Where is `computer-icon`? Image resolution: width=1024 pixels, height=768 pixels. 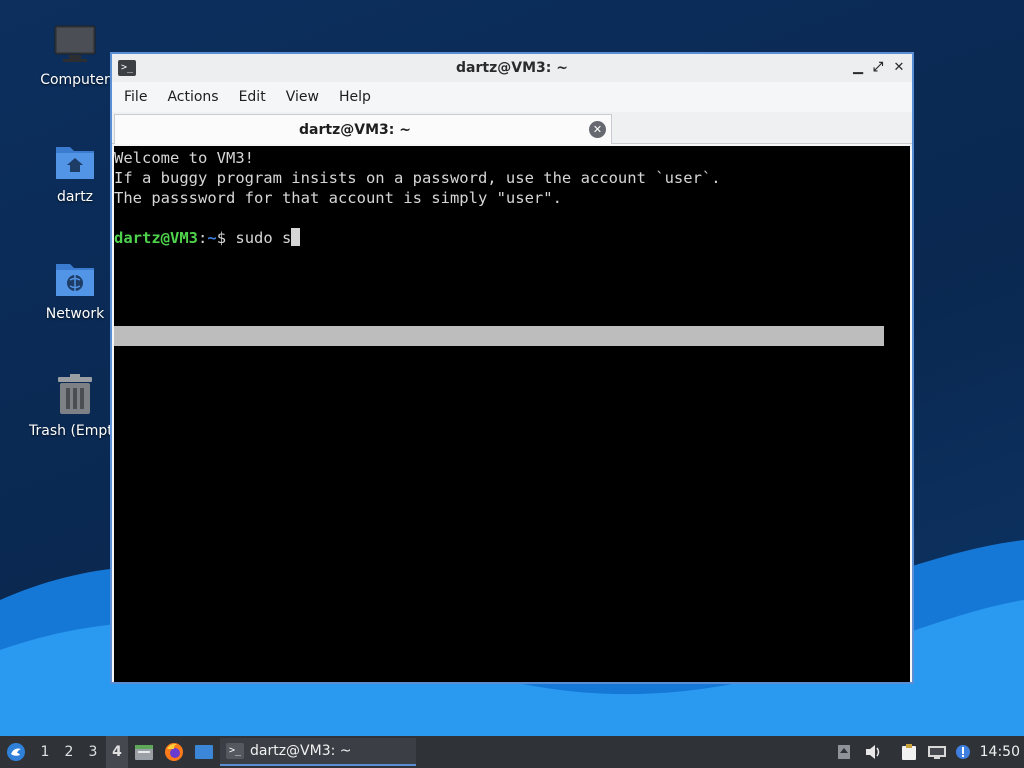
computer-icon is located at coordinates (75, 44).